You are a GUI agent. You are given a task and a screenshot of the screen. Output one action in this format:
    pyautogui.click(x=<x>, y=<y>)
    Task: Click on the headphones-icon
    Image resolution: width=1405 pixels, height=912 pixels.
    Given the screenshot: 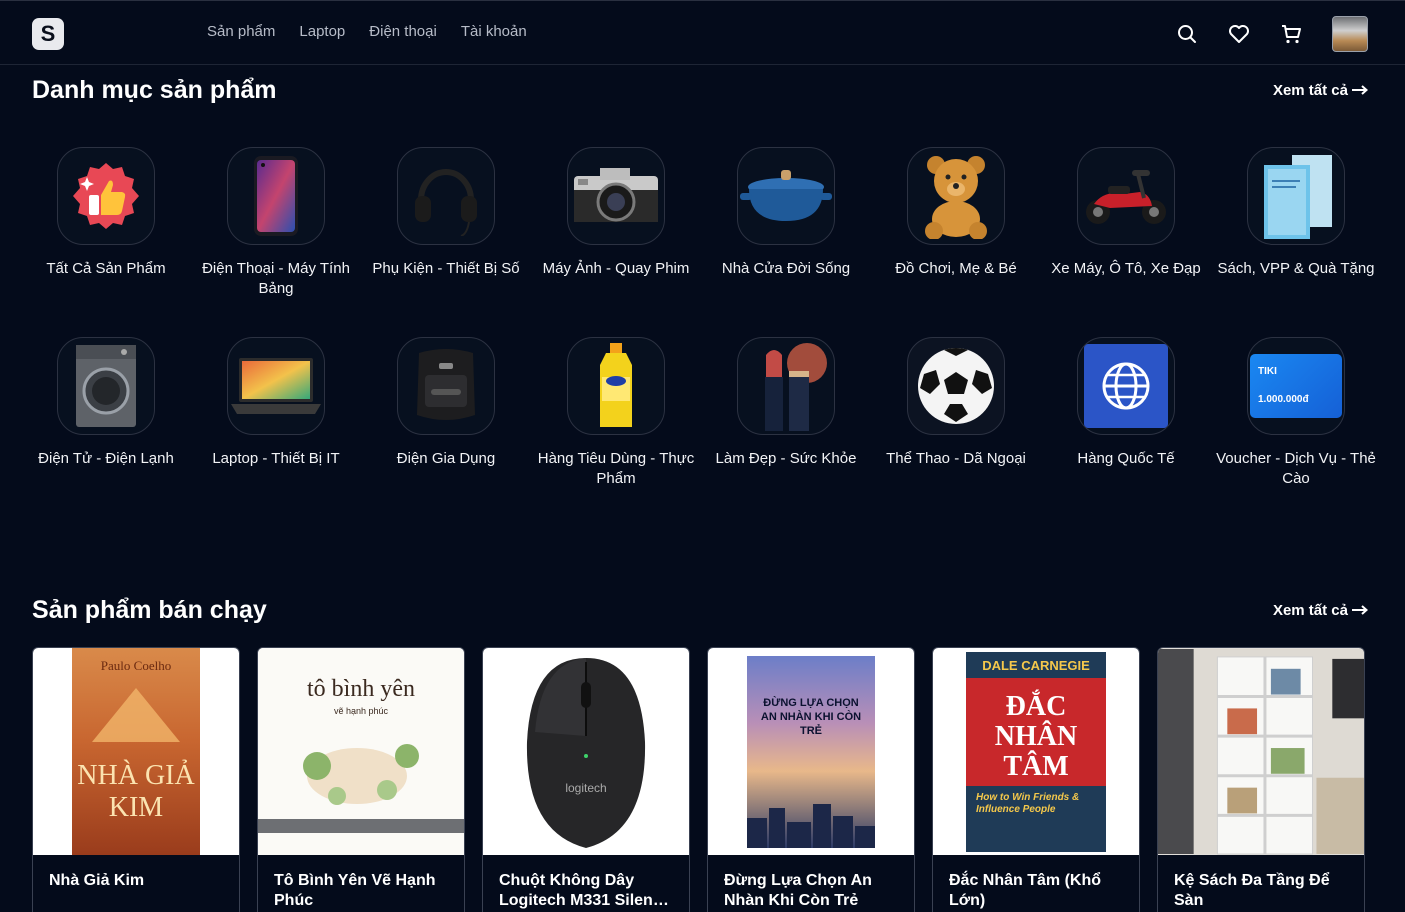 What is the action you would take?
    pyautogui.click(x=446, y=196)
    